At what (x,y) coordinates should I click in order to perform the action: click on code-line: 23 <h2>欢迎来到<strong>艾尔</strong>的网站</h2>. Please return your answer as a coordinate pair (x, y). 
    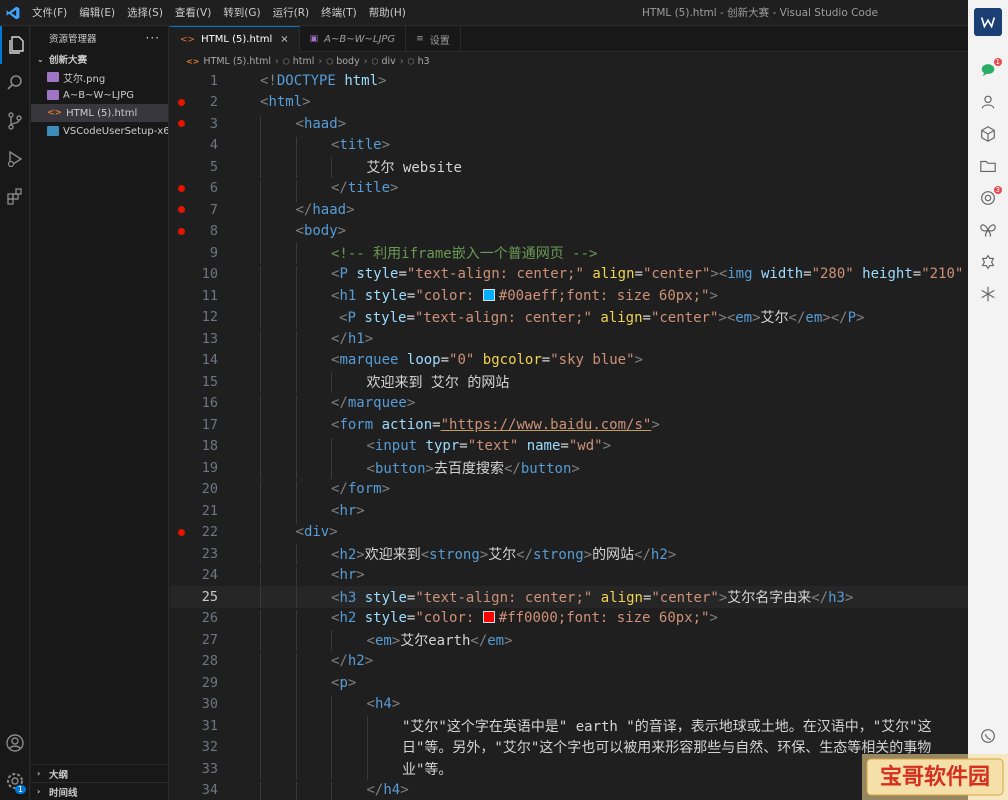
    Looking at the image, I should click on (569, 554).